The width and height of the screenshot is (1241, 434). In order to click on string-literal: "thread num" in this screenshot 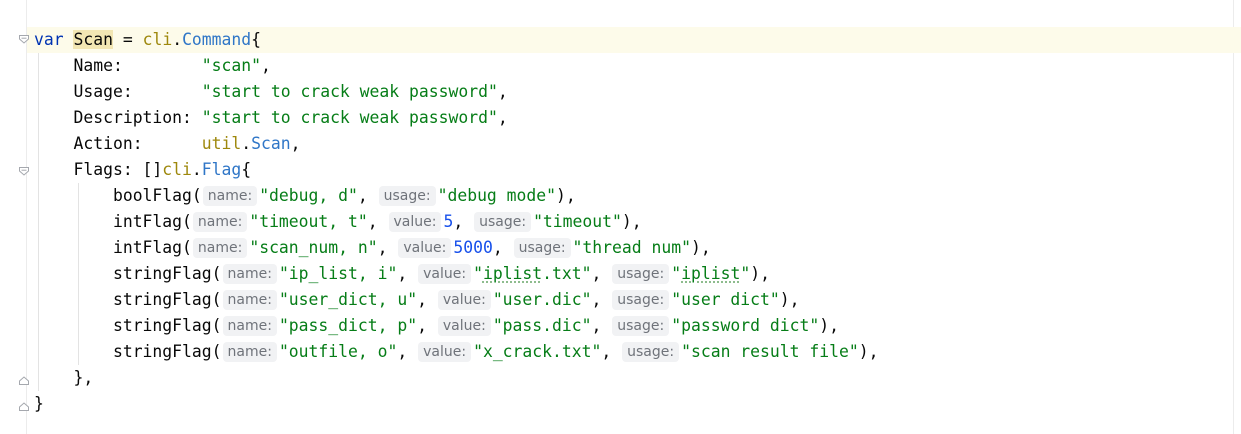, I will do `click(631, 247)`.